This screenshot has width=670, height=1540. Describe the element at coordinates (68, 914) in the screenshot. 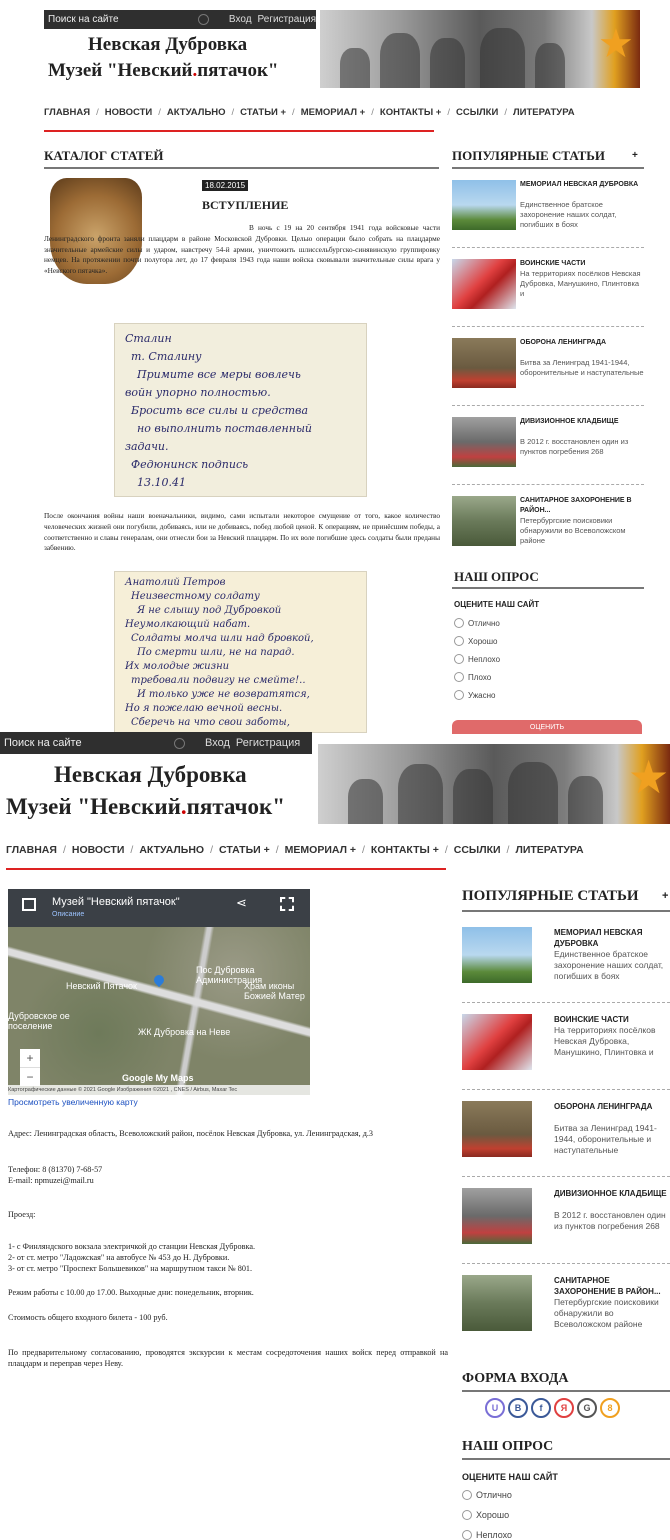

I see `map-subtitle: Описание` at that location.